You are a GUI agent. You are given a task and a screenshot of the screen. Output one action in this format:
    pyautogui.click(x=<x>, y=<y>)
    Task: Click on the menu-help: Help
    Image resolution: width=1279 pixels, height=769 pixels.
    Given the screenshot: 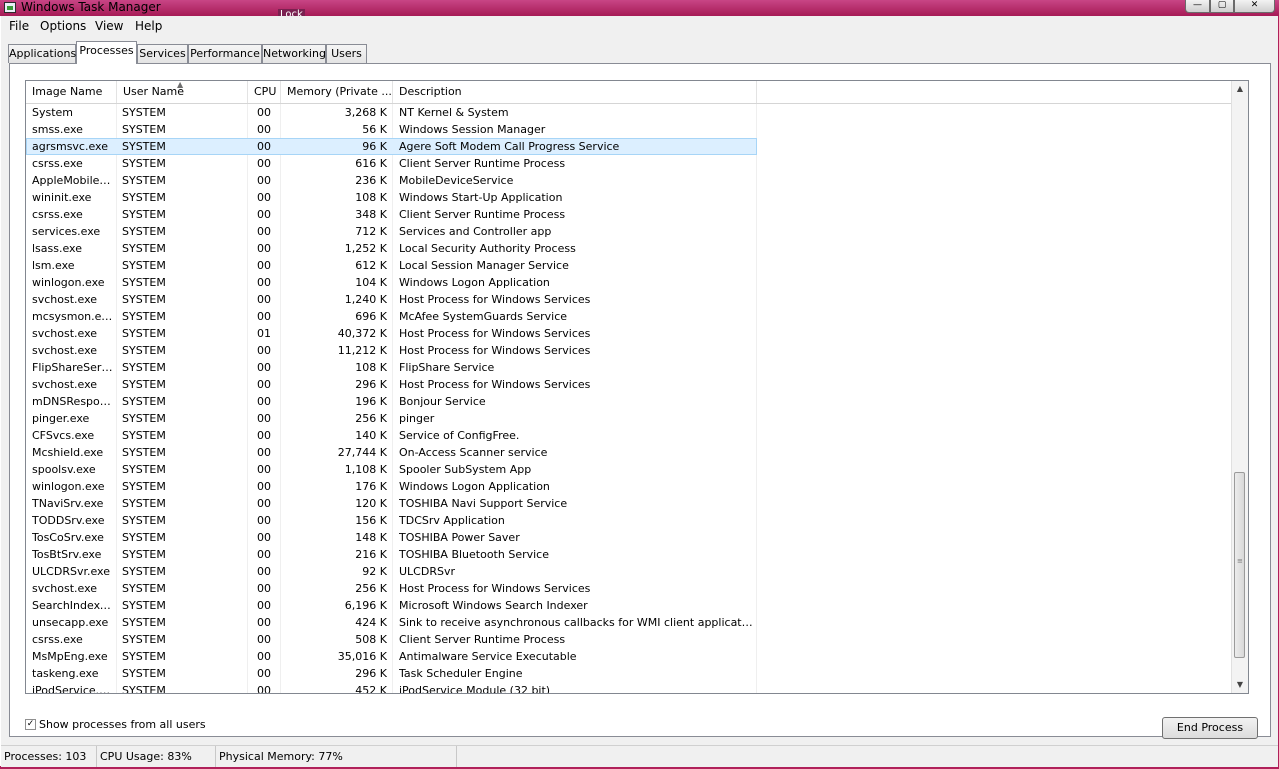 What is the action you would take?
    pyautogui.click(x=148, y=26)
    